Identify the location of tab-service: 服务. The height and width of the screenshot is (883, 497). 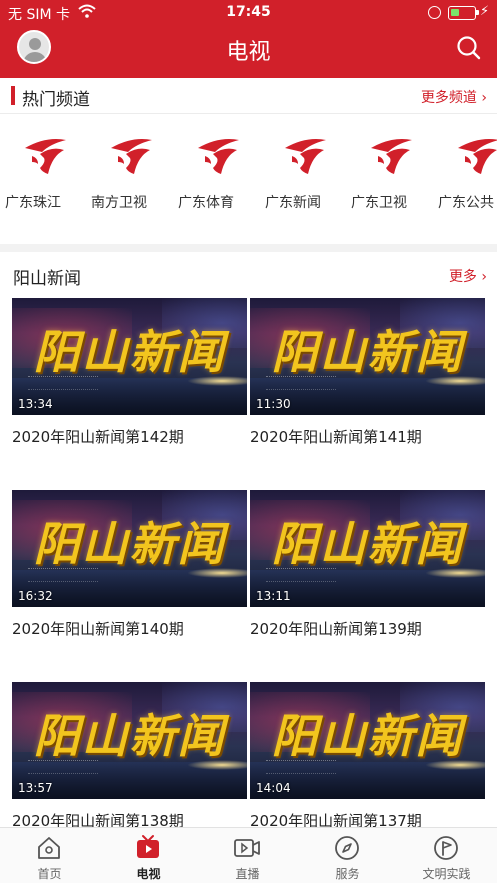
(347, 855).